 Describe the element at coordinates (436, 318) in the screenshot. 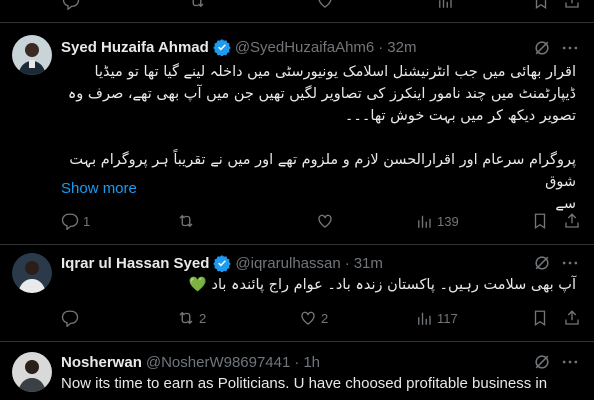

I see `views-button: 117` at that location.